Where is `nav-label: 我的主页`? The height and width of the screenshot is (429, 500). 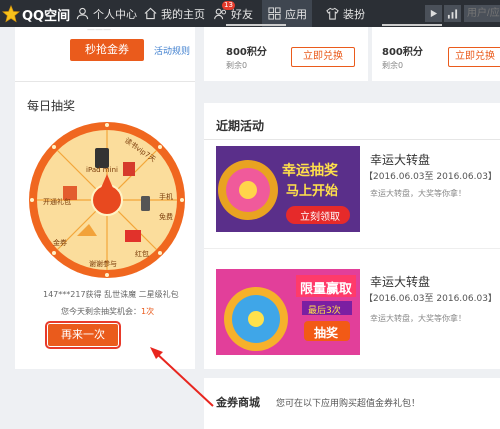
nav-label: 我的主页 is located at coordinates (183, 14).